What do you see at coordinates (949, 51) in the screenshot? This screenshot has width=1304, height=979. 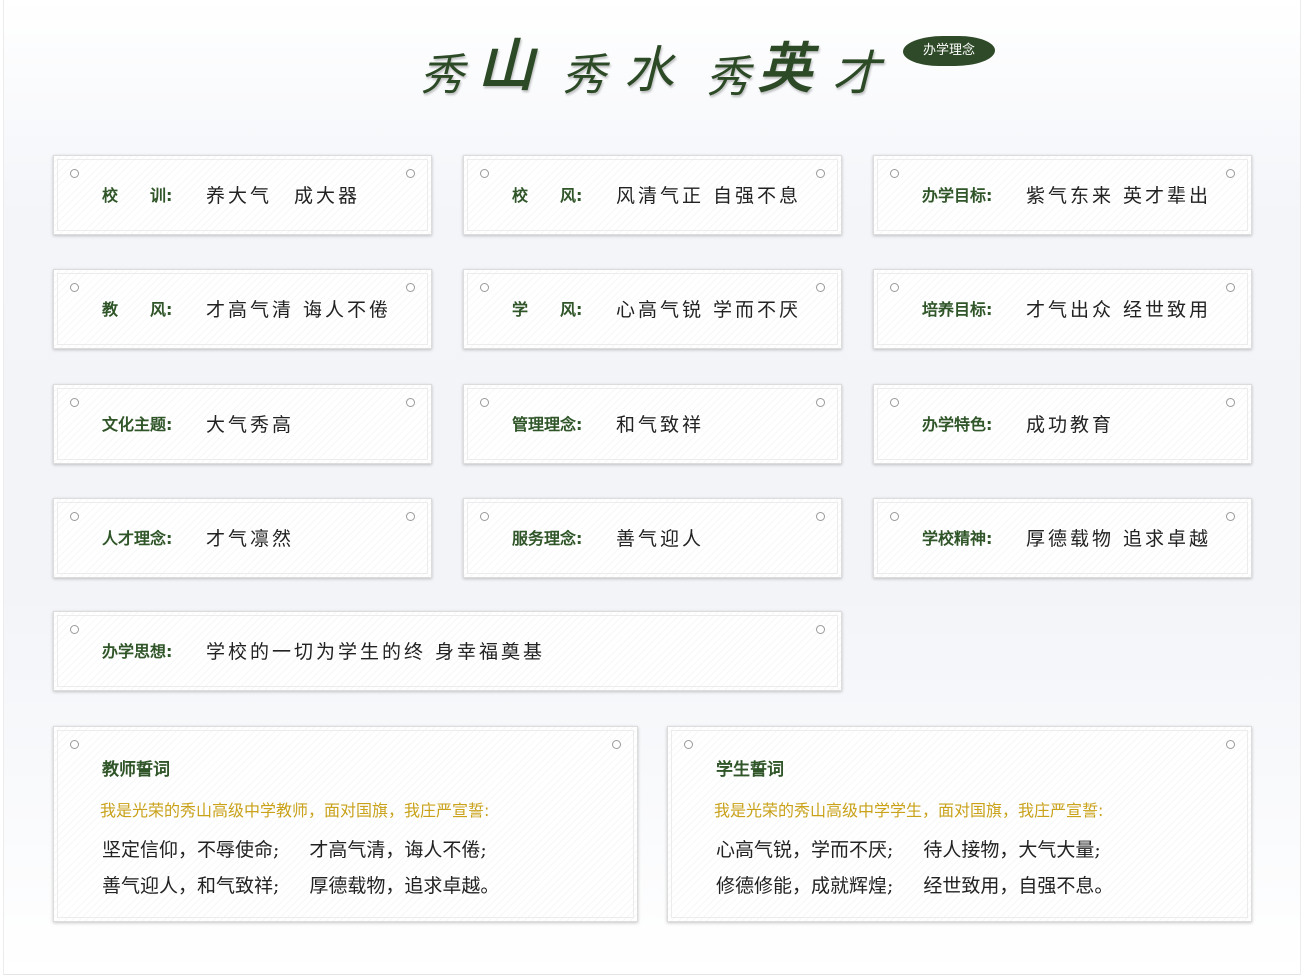 I see `philosophy-badge: 办学理念` at bounding box center [949, 51].